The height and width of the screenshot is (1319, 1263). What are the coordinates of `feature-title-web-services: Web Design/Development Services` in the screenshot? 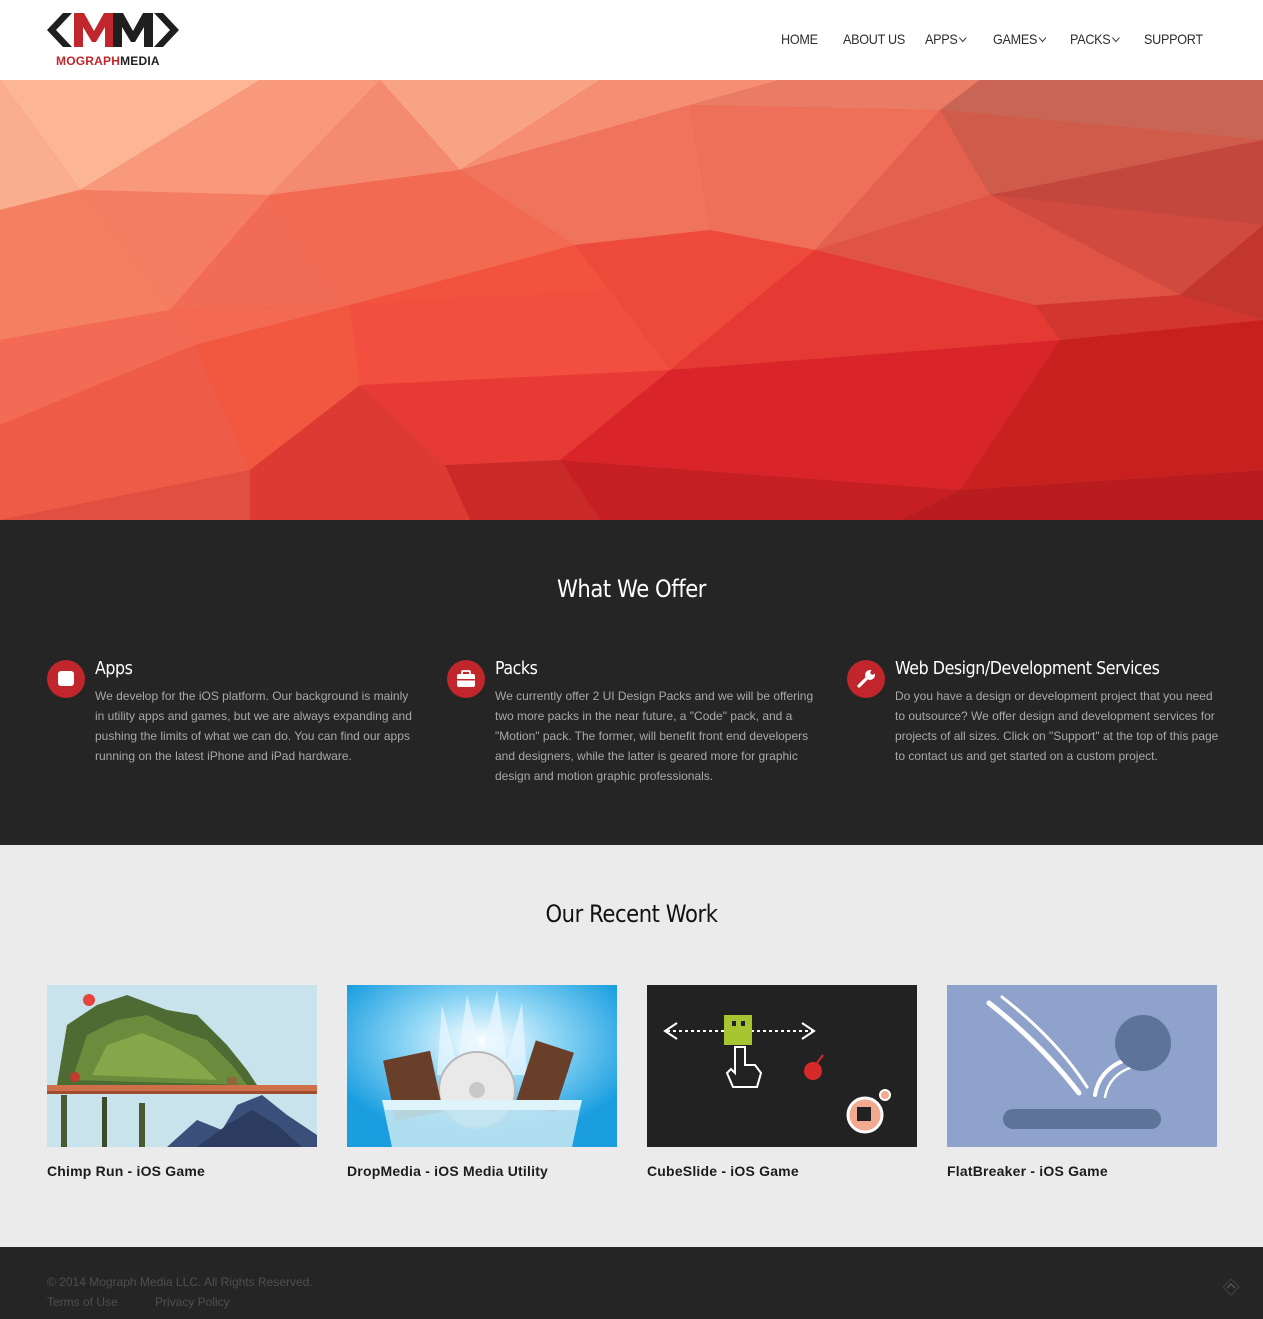 It's located at (1027, 668).